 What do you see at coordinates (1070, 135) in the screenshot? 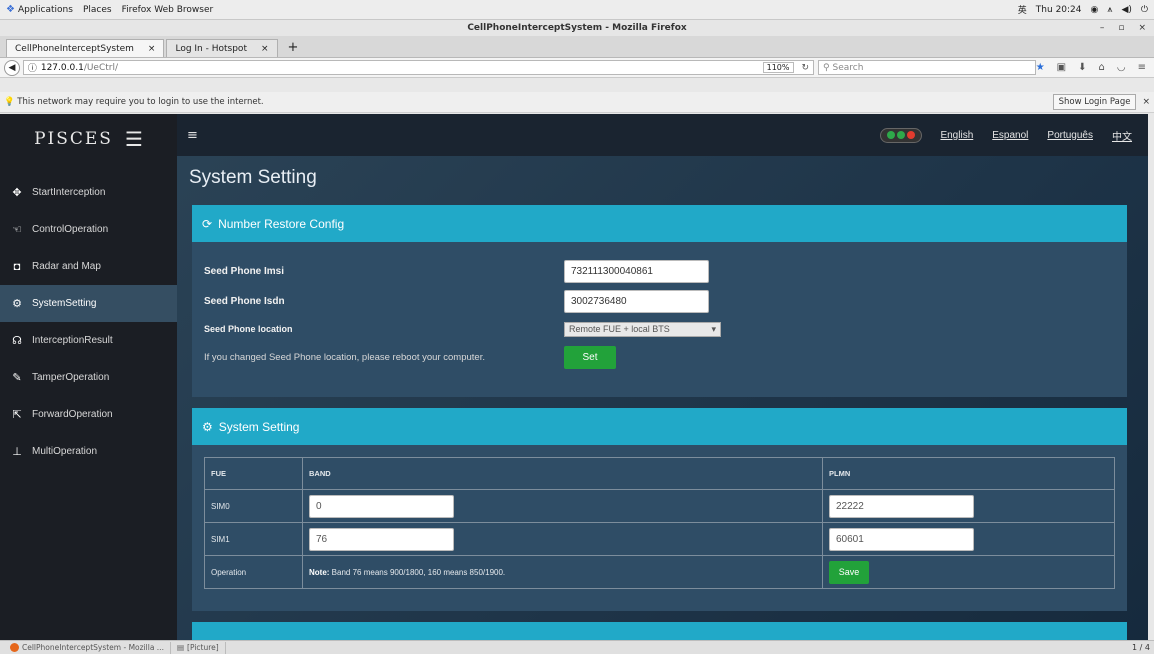
I see `lang-portugues-link: Português` at bounding box center [1070, 135].